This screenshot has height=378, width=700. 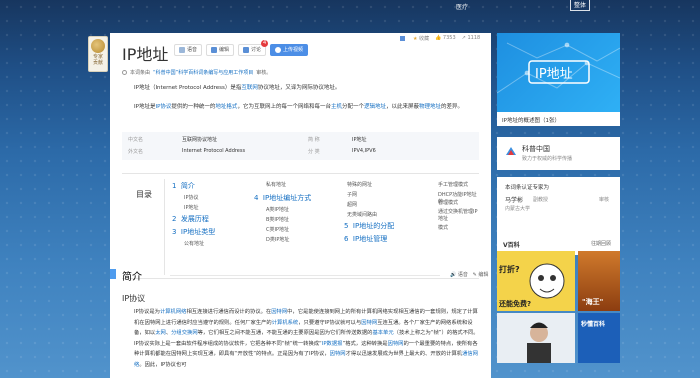 I want to click on overview-image: IP地址, so click(x=558, y=72).